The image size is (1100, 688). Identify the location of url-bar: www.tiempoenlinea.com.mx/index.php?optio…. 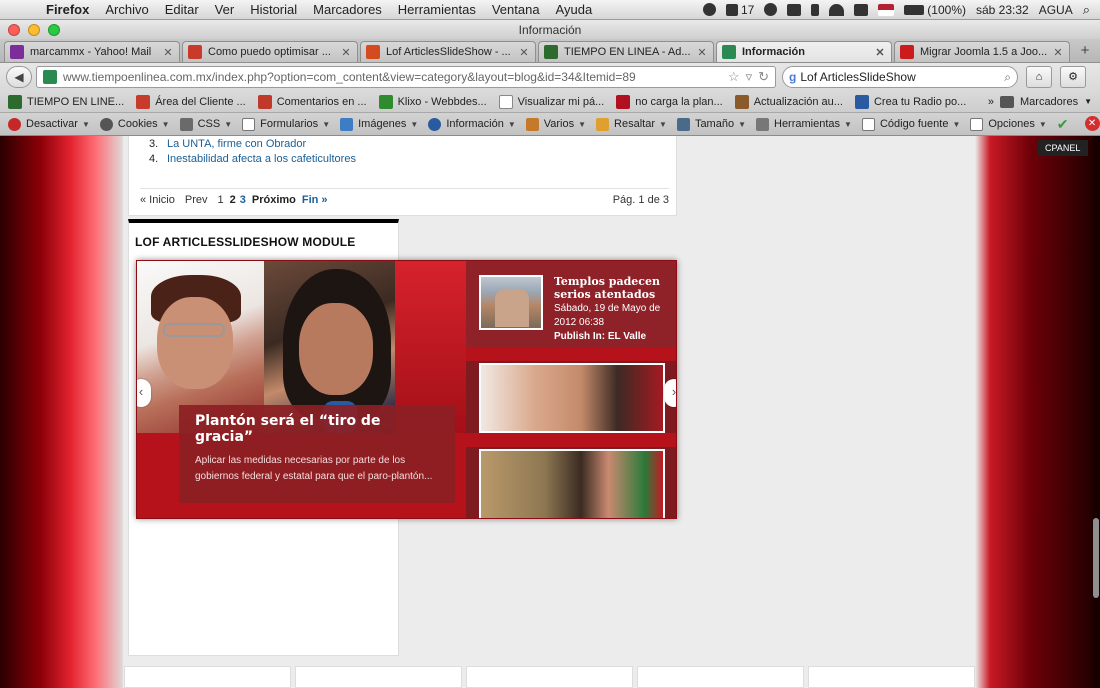
(406, 77).